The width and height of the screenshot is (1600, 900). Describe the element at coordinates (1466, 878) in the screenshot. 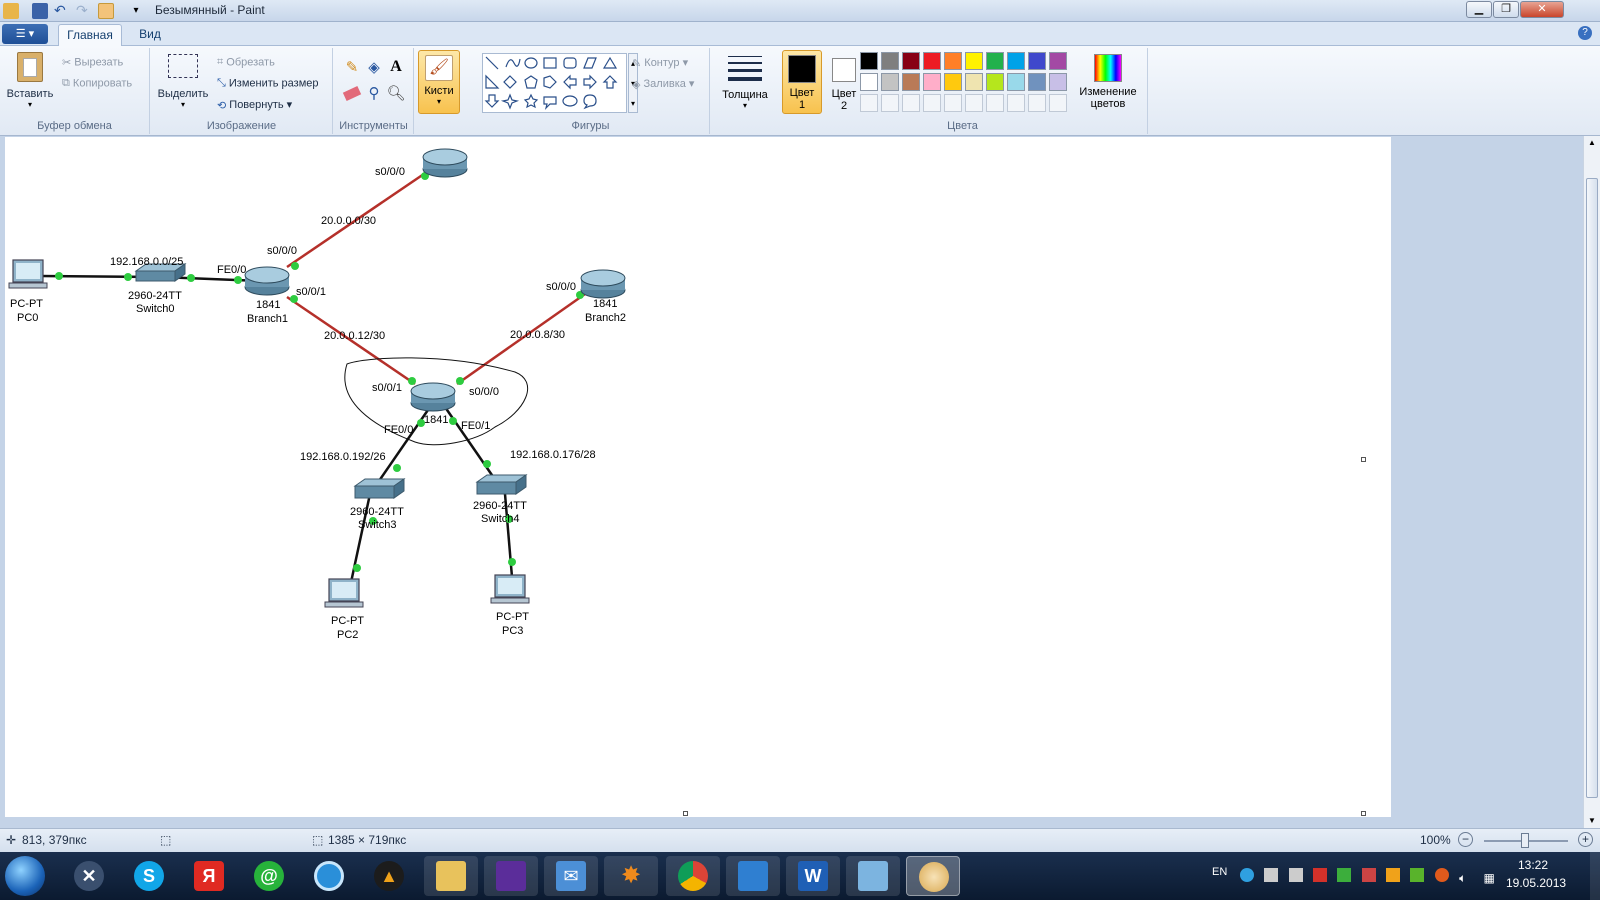

I see `volume-icon: 🔈︎` at that location.